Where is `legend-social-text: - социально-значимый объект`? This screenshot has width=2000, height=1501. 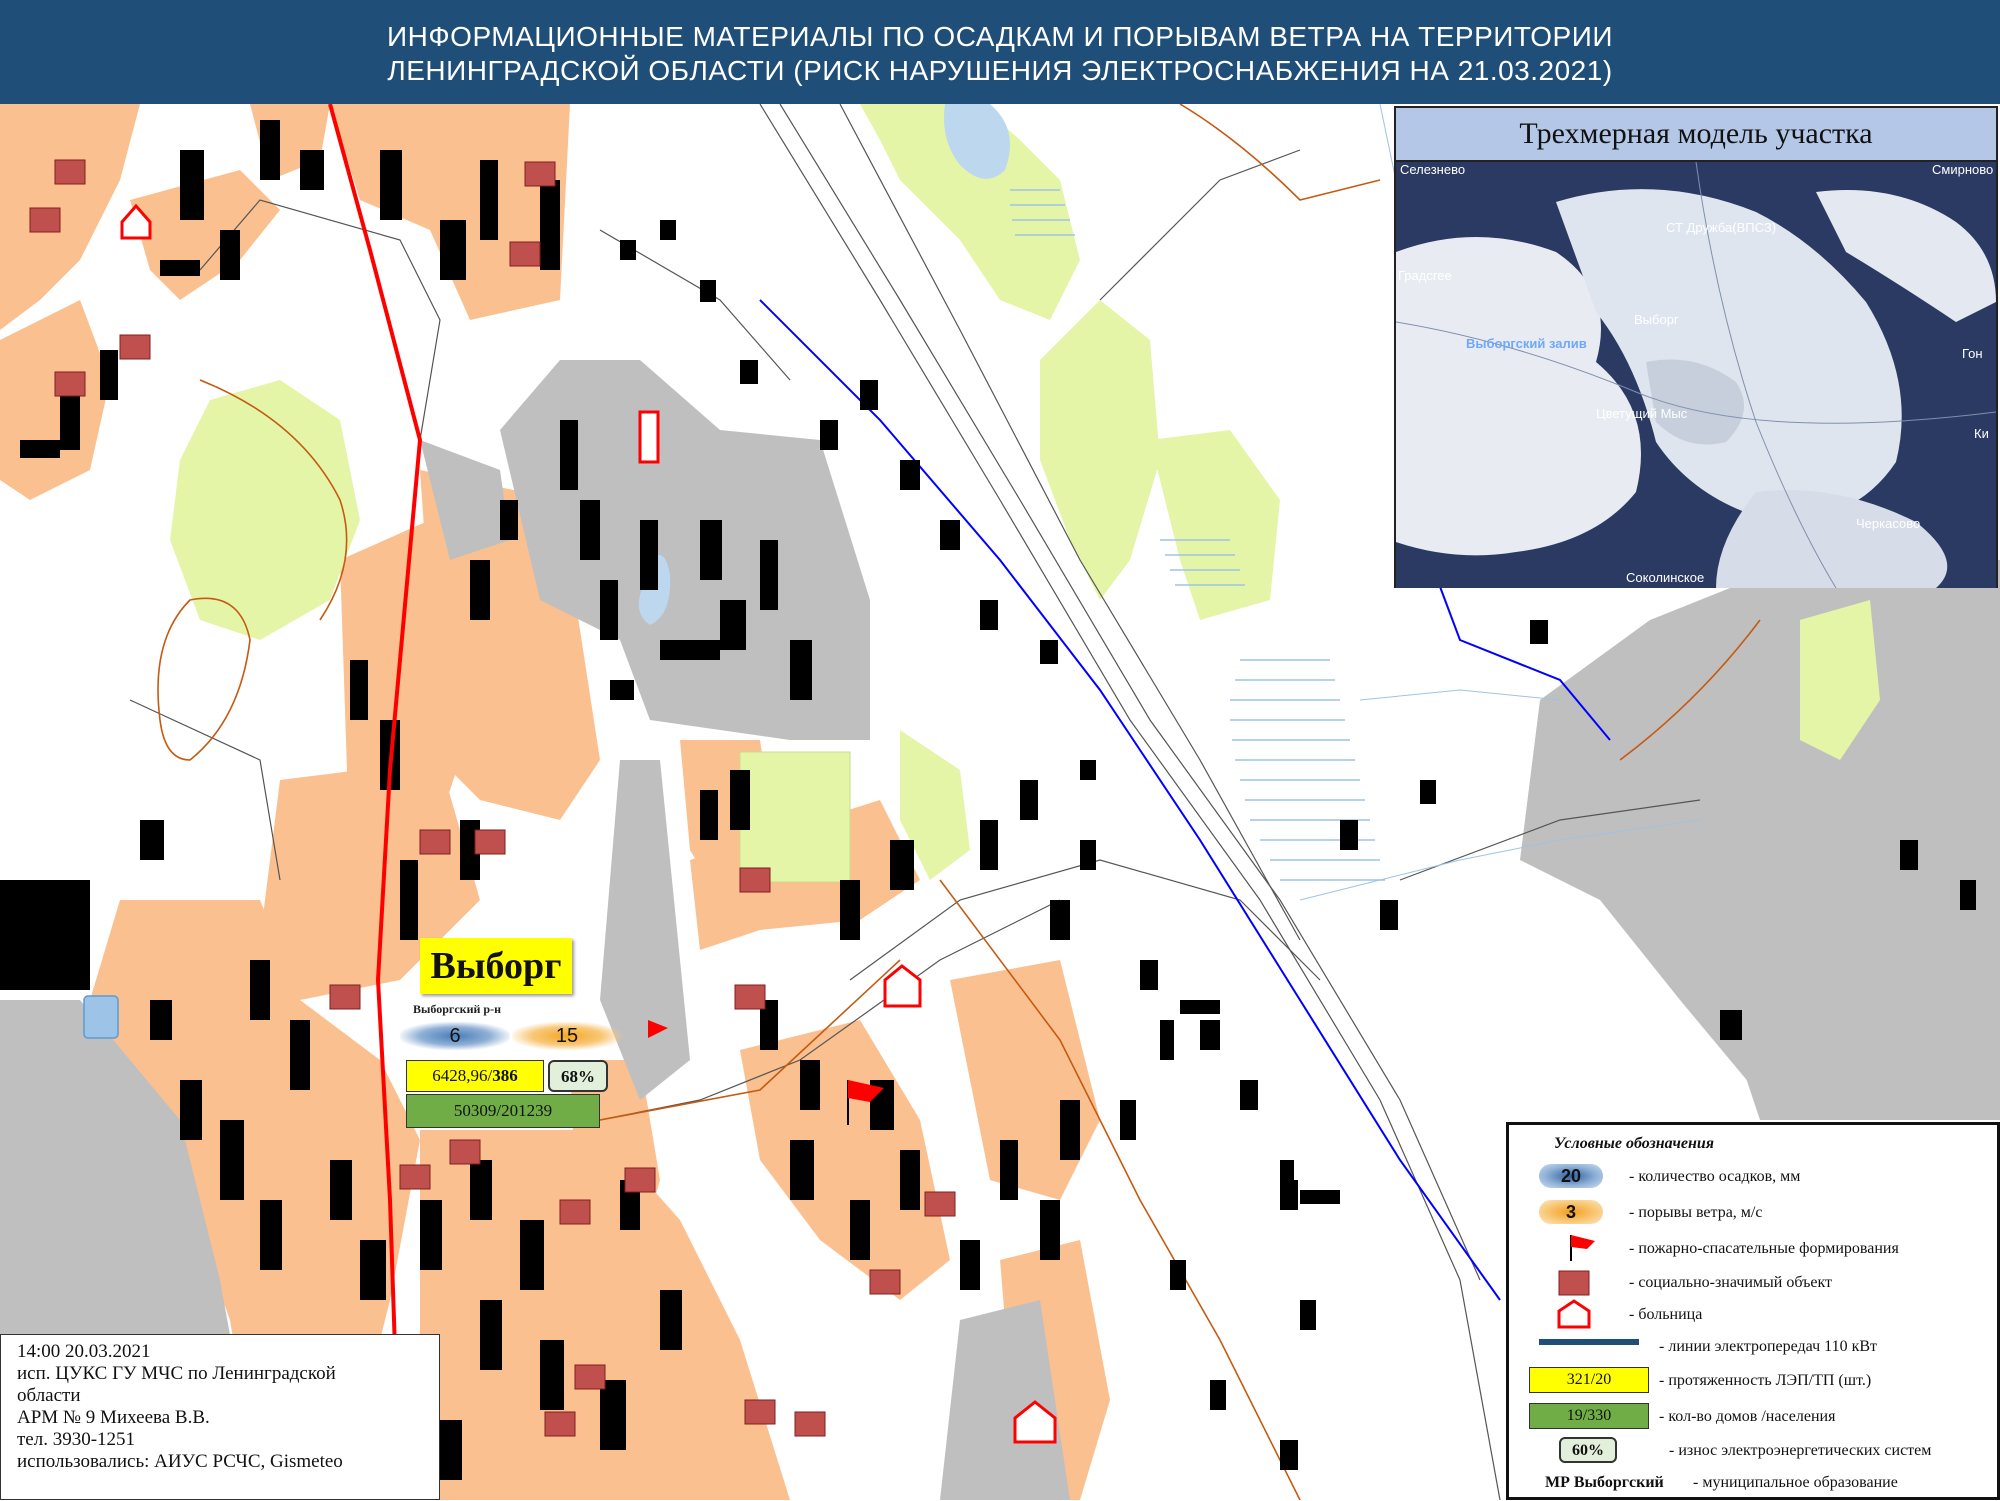 legend-social-text: - социально-значимый объект is located at coordinates (1731, 1282).